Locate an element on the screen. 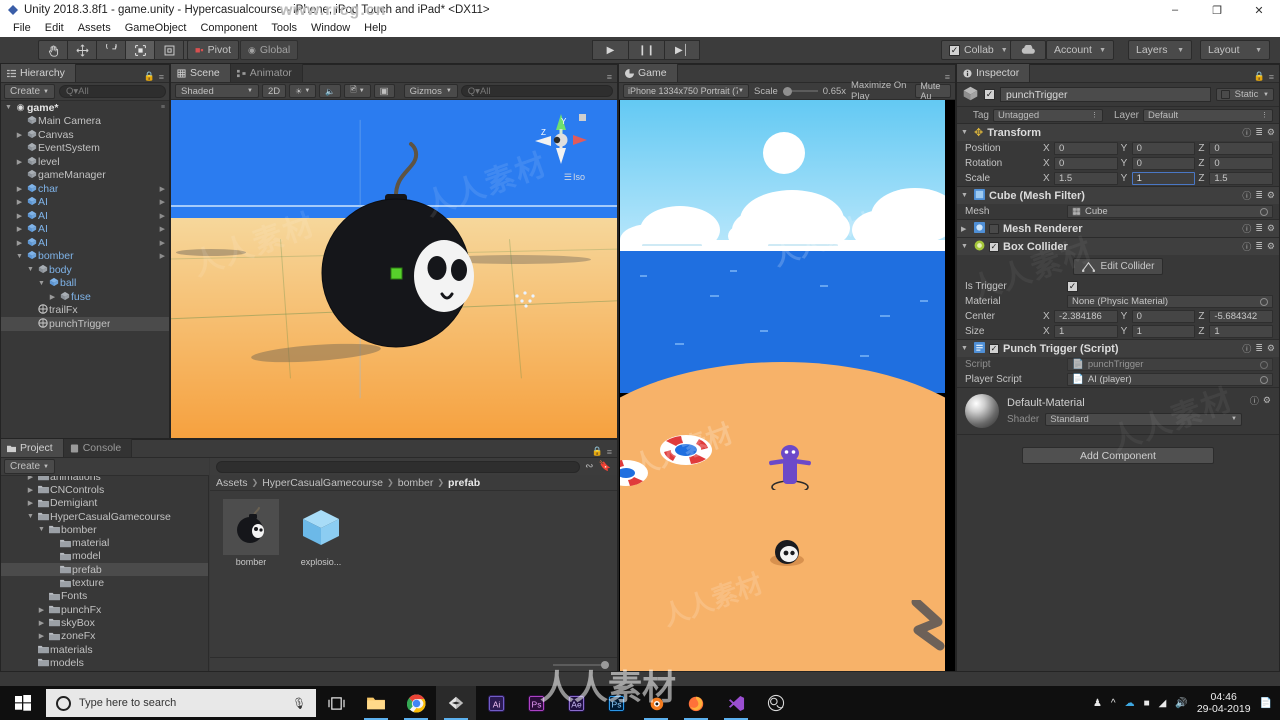 This screenshot has height=720, width=1280. task-view-icon is located at coordinates (336, 703).